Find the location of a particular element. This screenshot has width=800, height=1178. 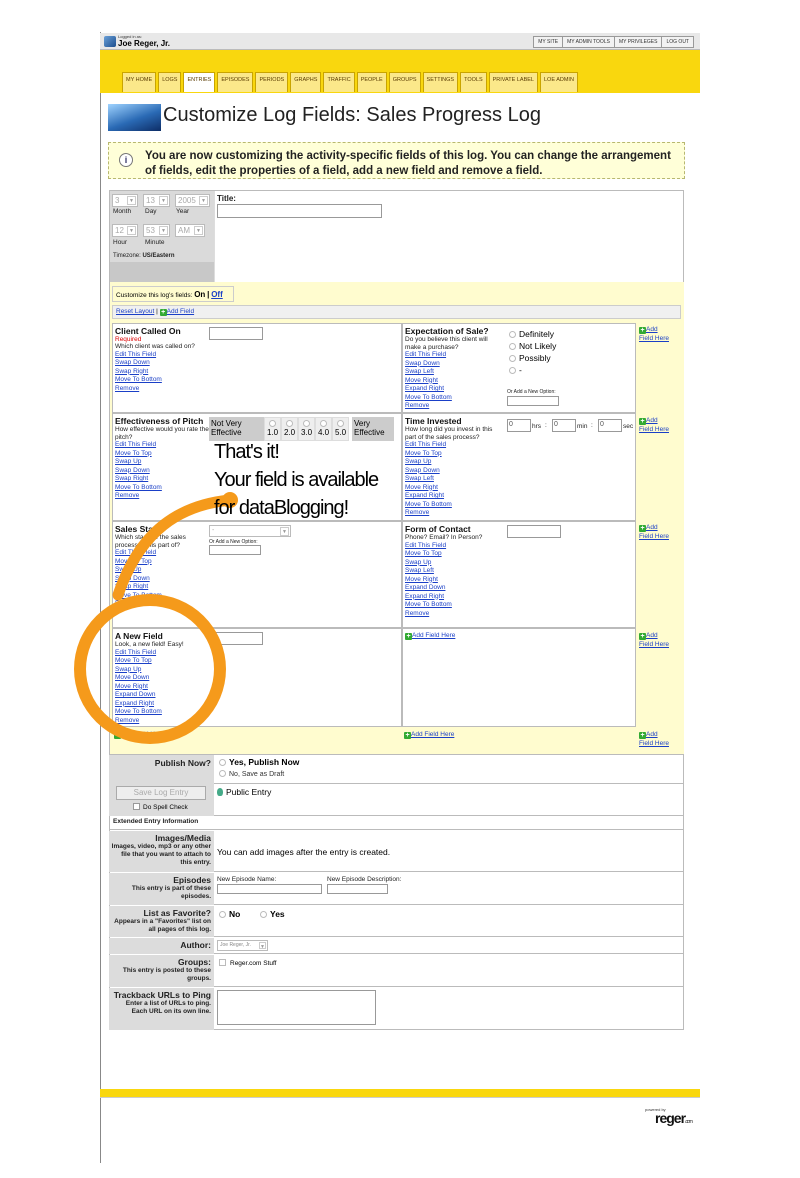

tab-loe-admin: LOE ADMIN is located at coordinates (558, 82).